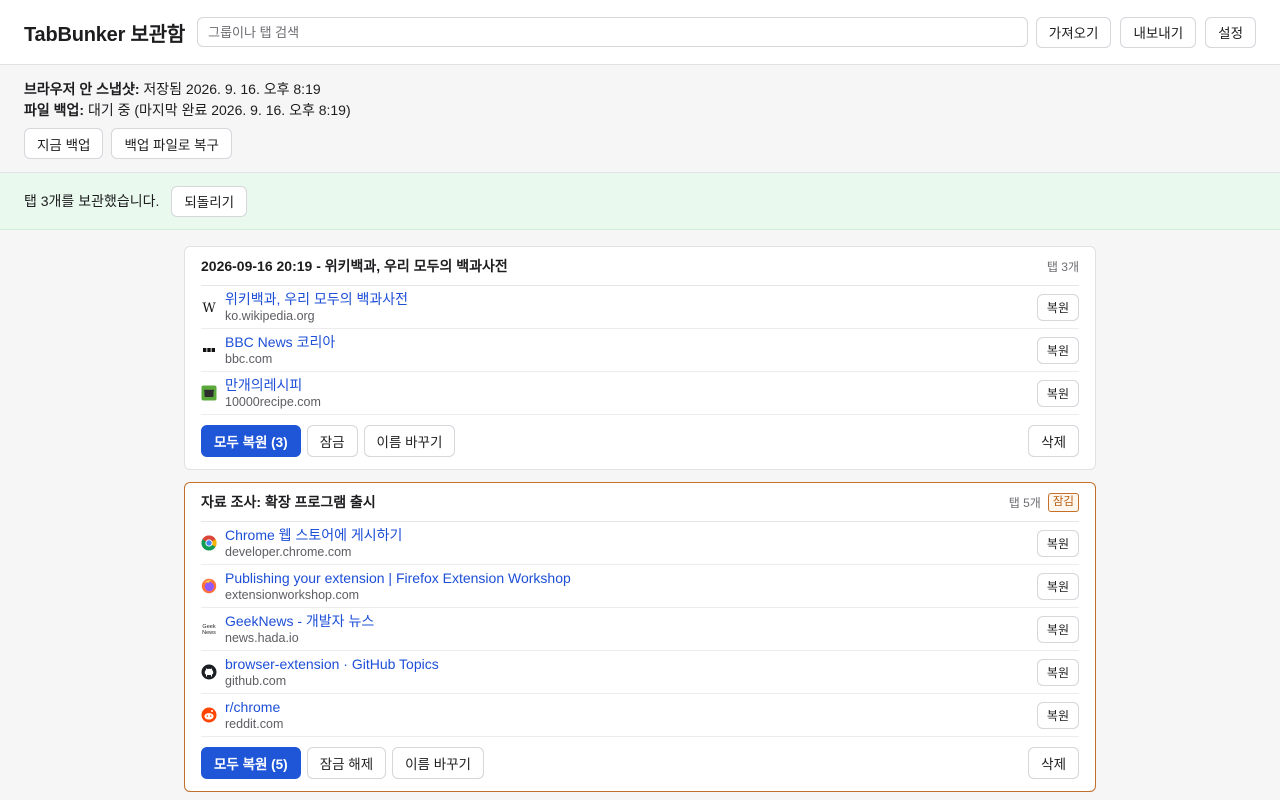 This screenshot has height=800, width=1280. What do you see at coordinates (251, 763) in the screenshot?
I see `restore-all-button: 모두 복원 (5)` at bounding box center [251, 763].